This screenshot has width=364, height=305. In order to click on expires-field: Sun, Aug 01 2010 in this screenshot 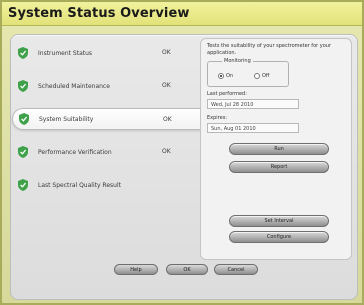, I will do `click(253, 128)`.